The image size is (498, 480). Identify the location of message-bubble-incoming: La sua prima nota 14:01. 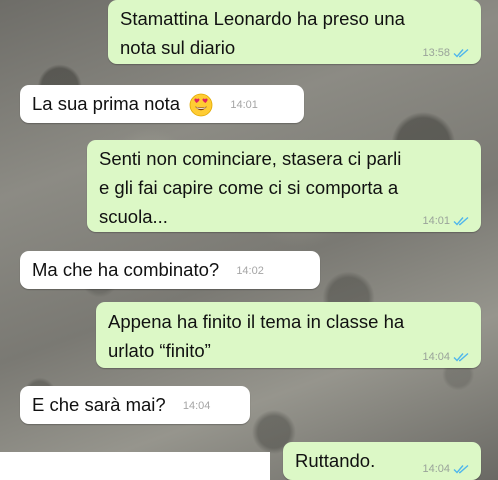
(162, 104).